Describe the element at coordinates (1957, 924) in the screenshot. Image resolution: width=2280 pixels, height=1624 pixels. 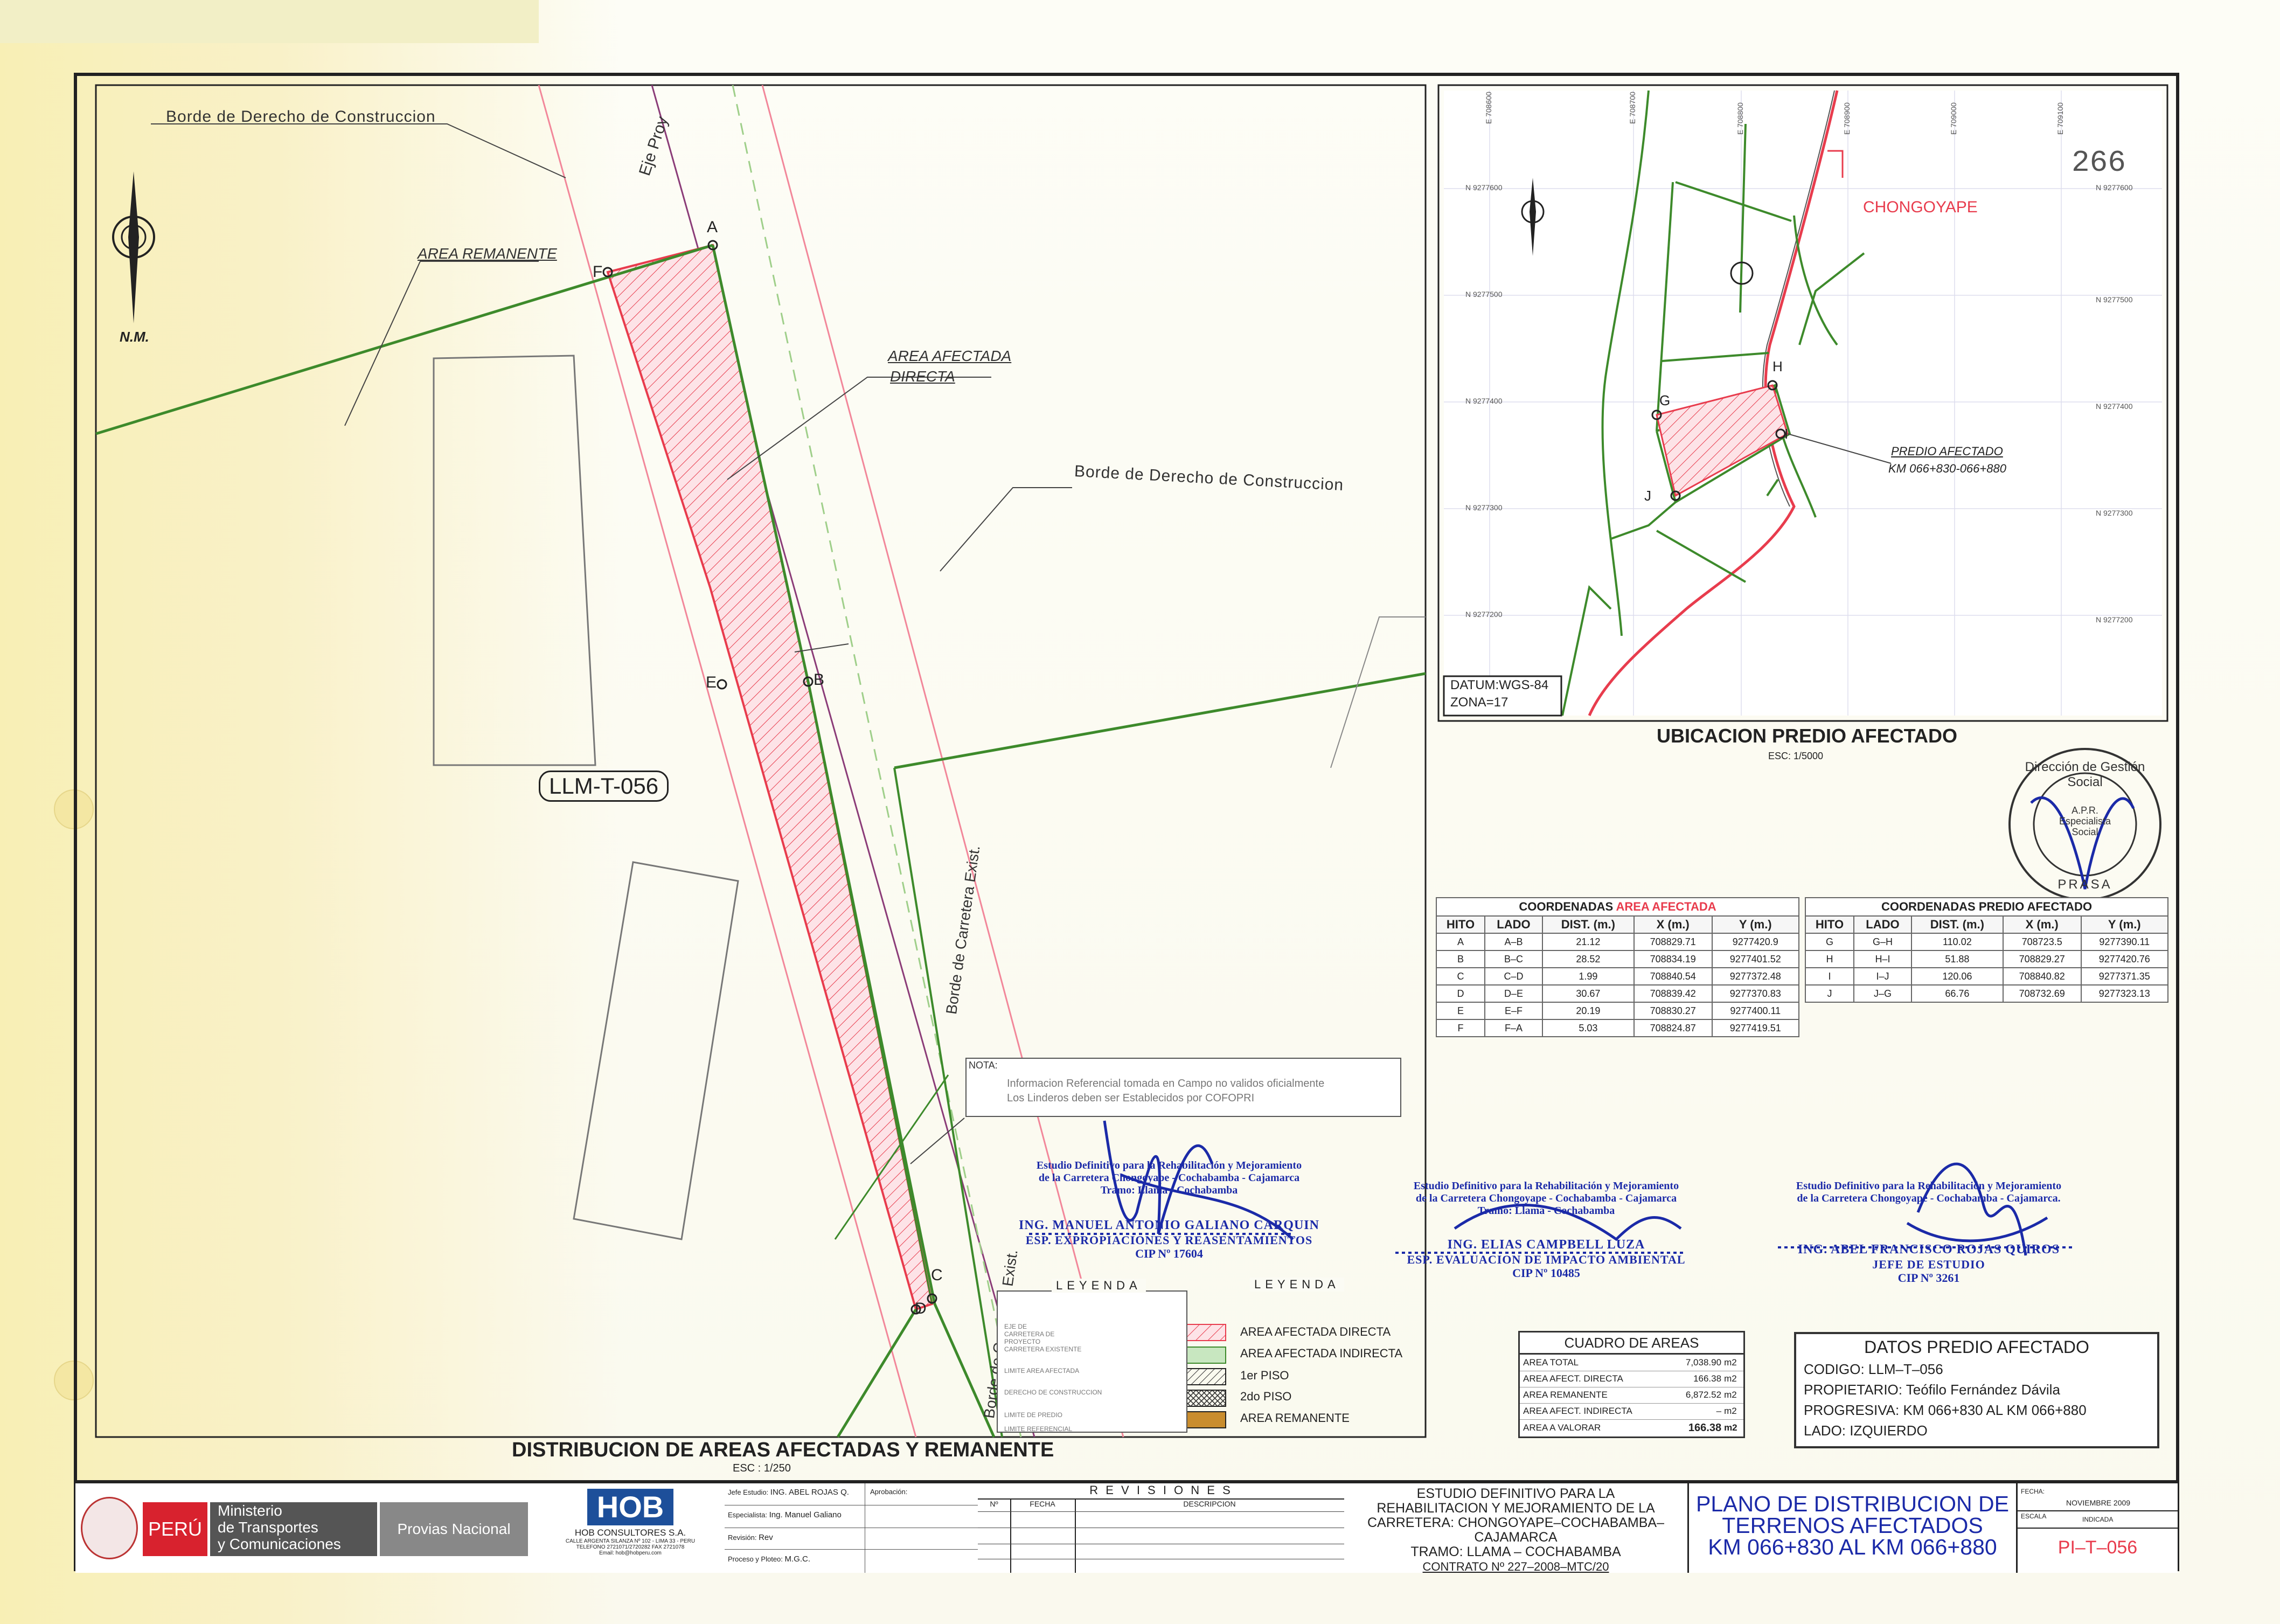
I see `col-header: DIST. (m.)` at that location.